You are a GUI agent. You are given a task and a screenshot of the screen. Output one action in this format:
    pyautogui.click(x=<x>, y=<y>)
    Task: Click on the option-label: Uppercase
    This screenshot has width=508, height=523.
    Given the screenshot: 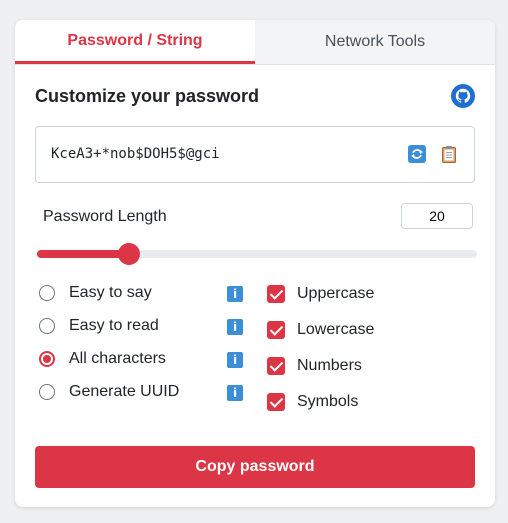 What is the action you would take?
    pyautogui.click(x=336, y=293)
    